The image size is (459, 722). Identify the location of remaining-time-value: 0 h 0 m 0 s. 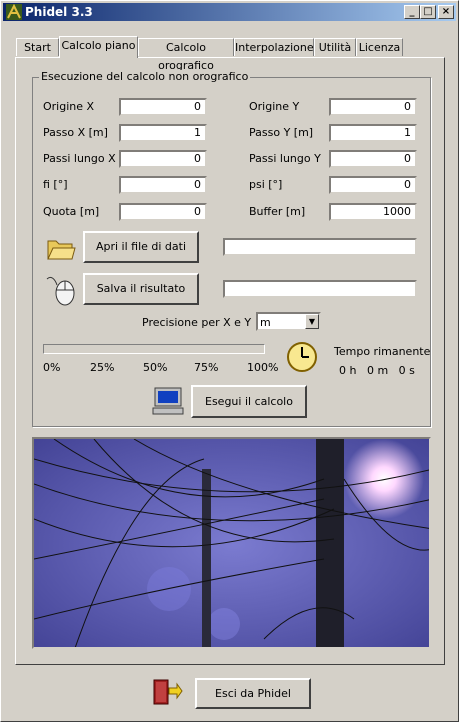
(377, 370).